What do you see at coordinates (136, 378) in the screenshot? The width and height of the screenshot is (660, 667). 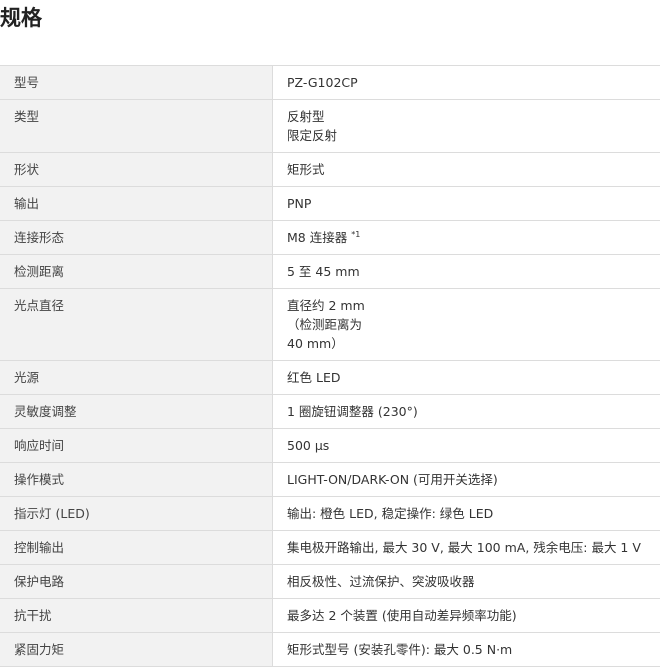 I see `spec-label: 光源` at bounding box center [136, 378].